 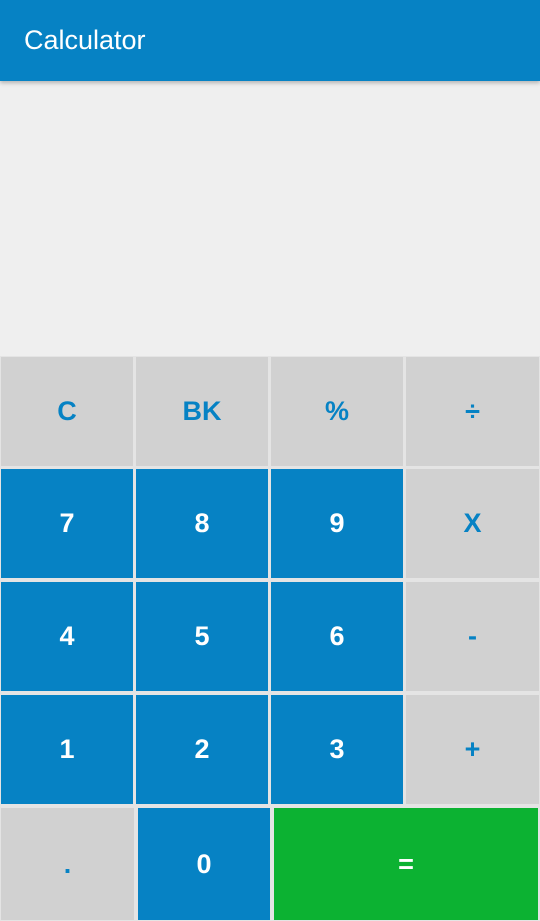 I want to click on digit-0-button: 0, so click(x=204, y=864).